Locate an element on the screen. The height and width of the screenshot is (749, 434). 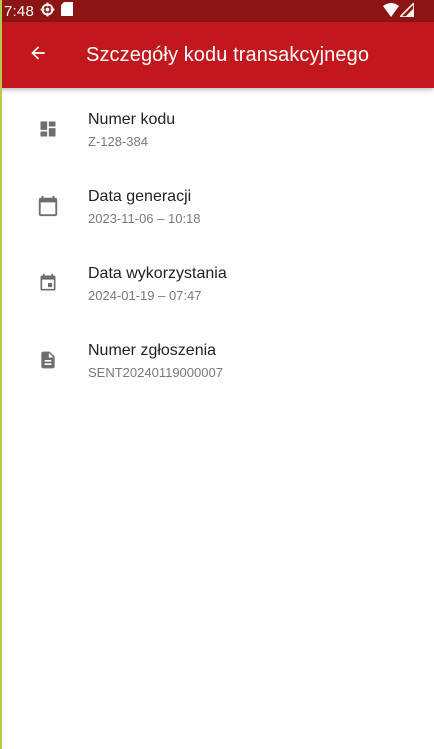
detail-item-usage-date: Data wykorzystania 2024-01-19 – 07:47 is located at coordinates (217, 292).